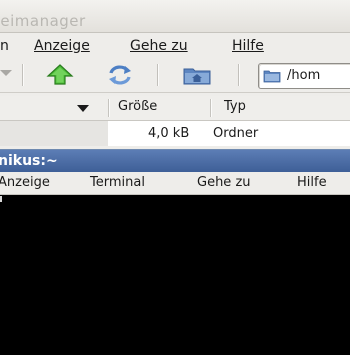 The width and height of the screenshot is (350, 355). I want to click on file-size: 4,0 kB, so click(169, 133).